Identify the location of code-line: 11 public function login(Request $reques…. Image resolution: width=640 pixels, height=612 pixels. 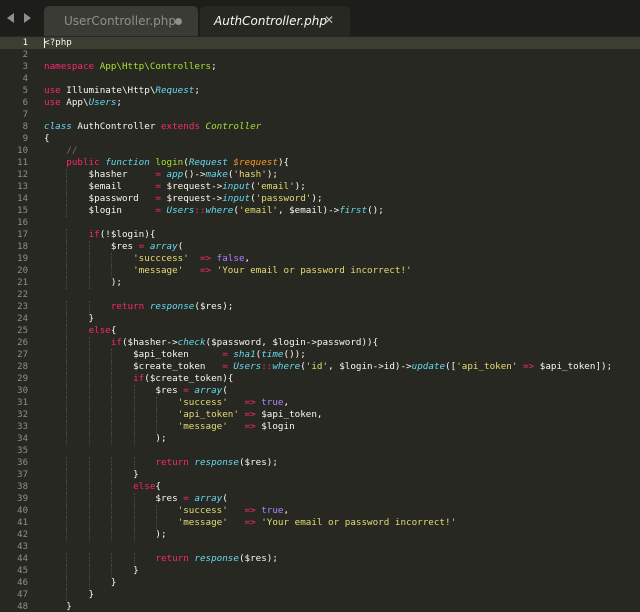
(320, 163).